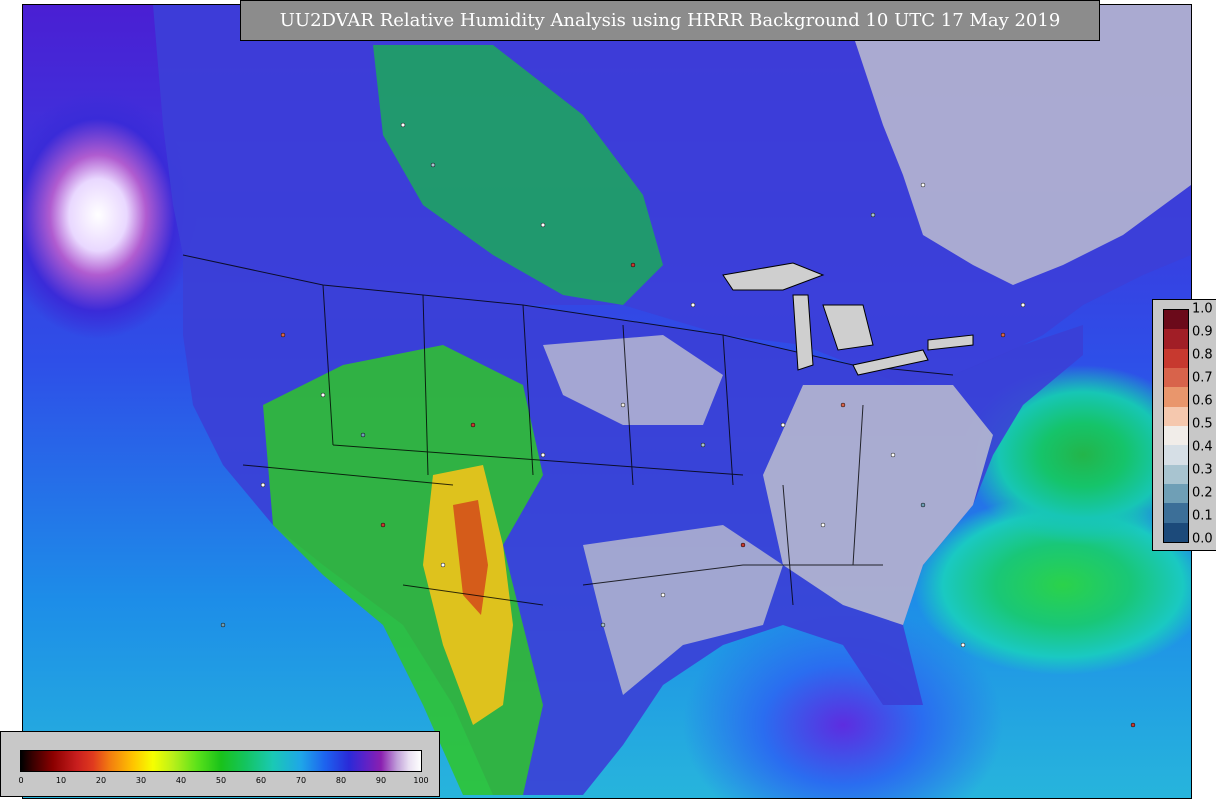 The image size is (1216, 800). Describe the element at coordinates (1202, 516) in the screenshot. I see `obs-tick-label: 0.1` at that location.